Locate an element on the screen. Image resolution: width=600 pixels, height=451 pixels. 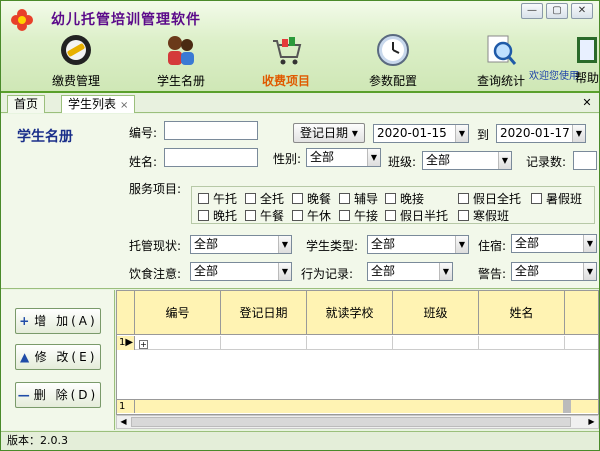
version-text: 版本：2.0.3 is located at coordinates (37, 440).